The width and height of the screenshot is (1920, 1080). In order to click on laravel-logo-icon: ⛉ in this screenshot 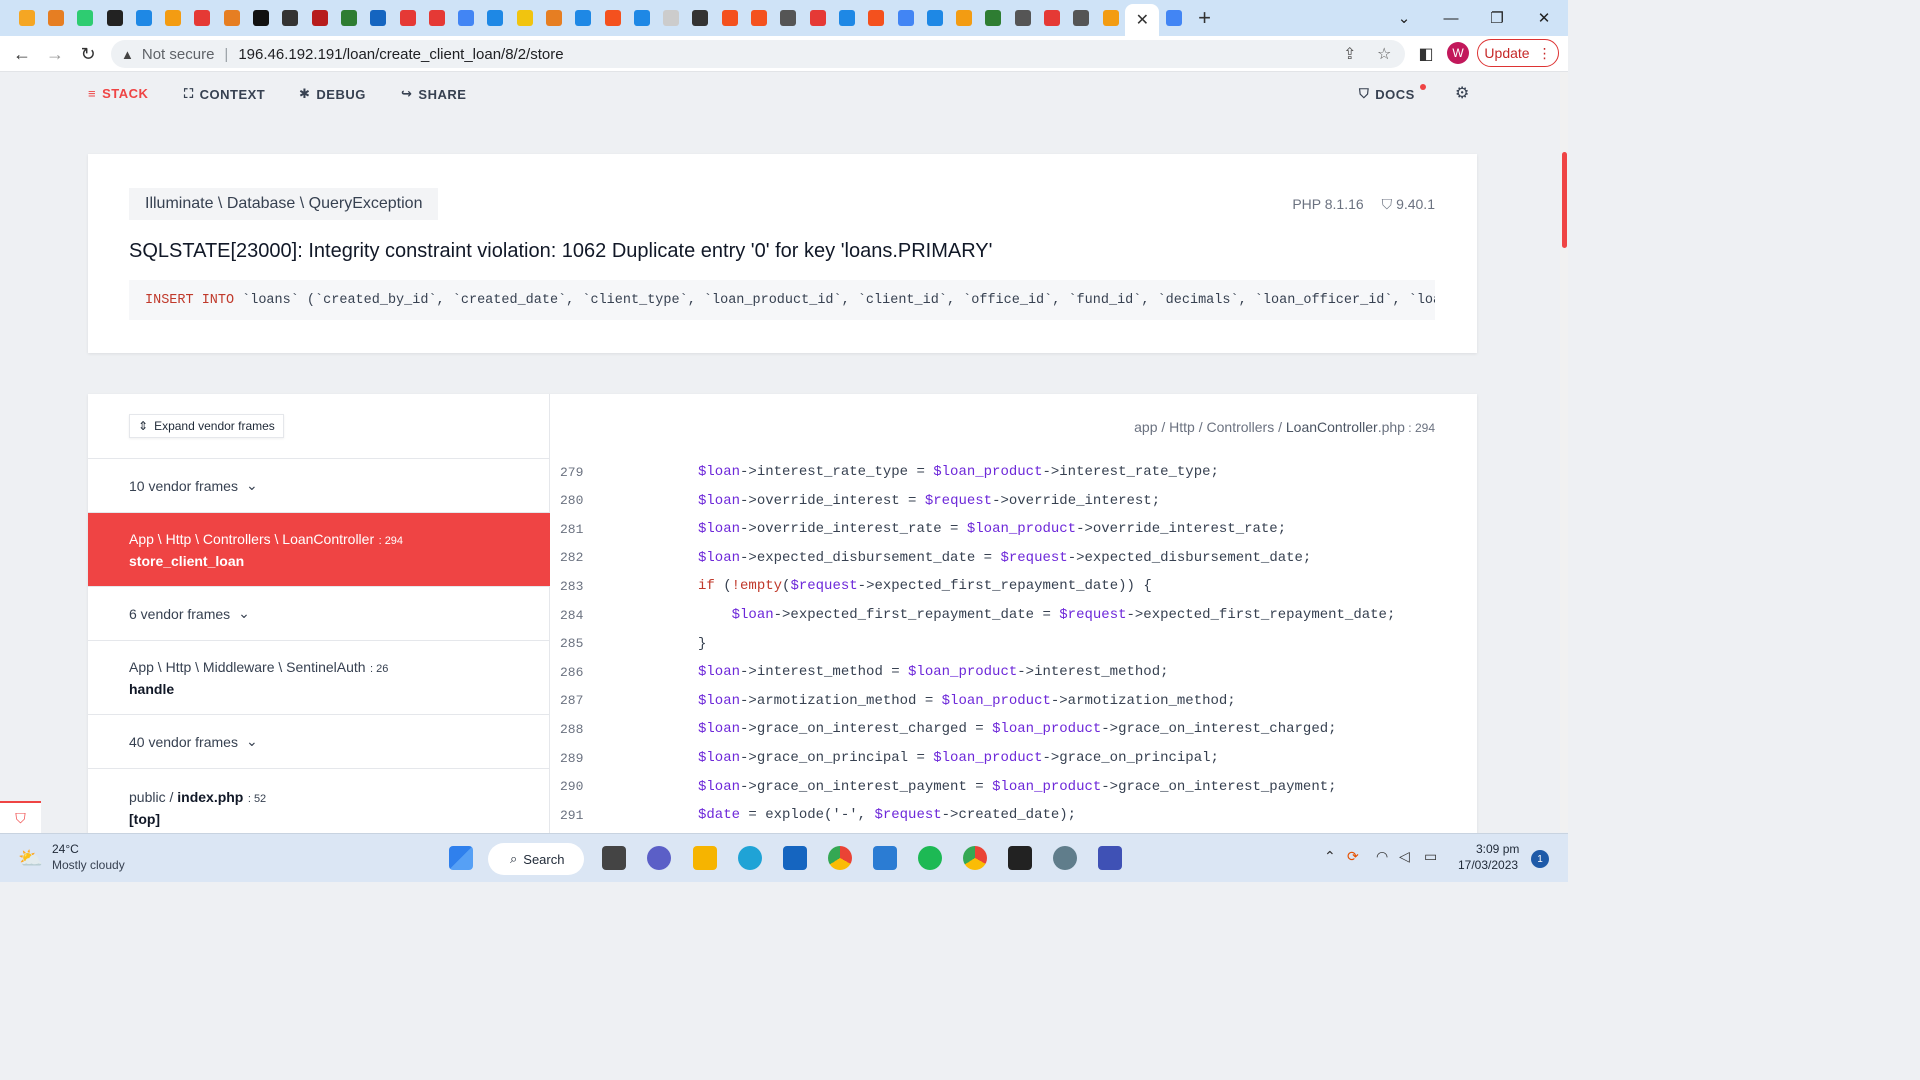, I will do `click(20, 817)`.